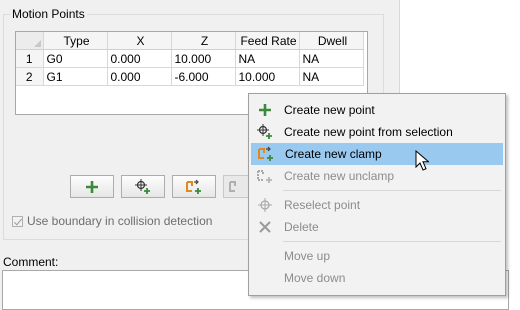 The height and width of the screenshot is (310, 520). I want to click on menu-item-delete: Delete, so click(377, 227).